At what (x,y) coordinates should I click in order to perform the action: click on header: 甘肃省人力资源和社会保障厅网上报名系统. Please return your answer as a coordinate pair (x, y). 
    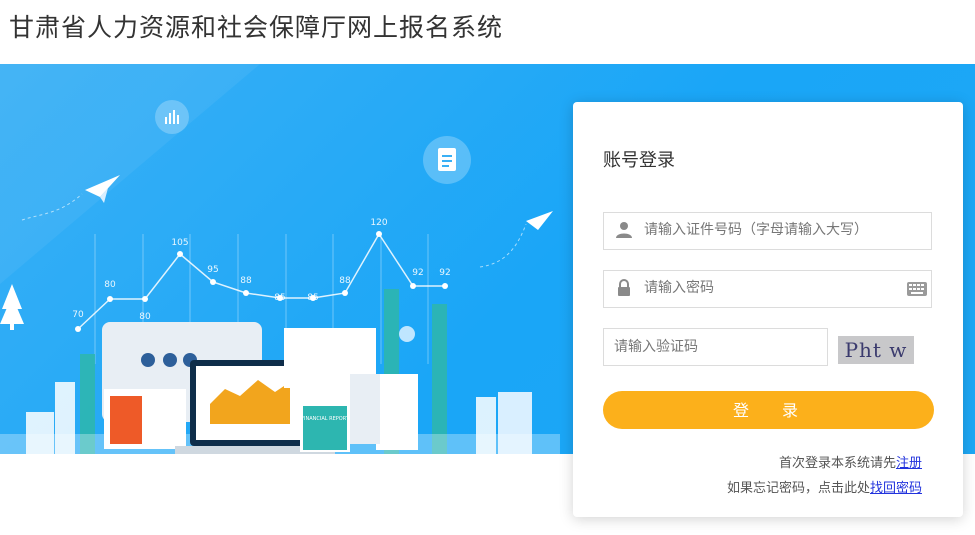
    Looking at the image, I should click on (487, 32).